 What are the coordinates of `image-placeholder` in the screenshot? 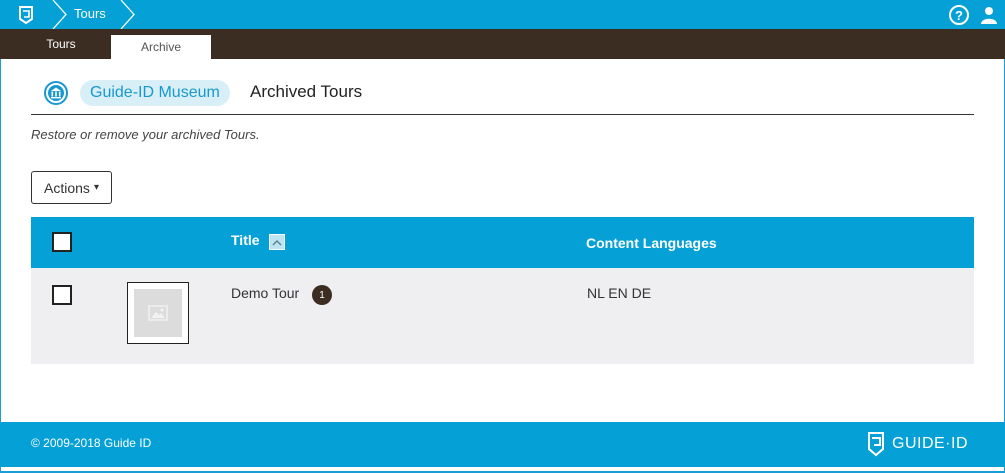 It's located at (158, 313).